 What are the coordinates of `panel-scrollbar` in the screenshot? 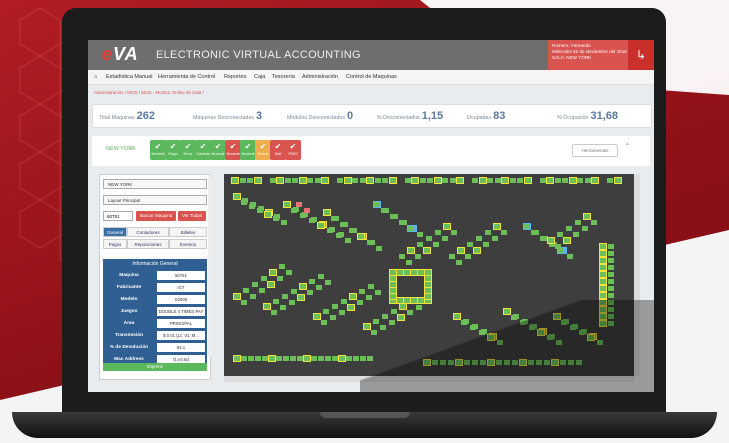 It's located at (210, 267).